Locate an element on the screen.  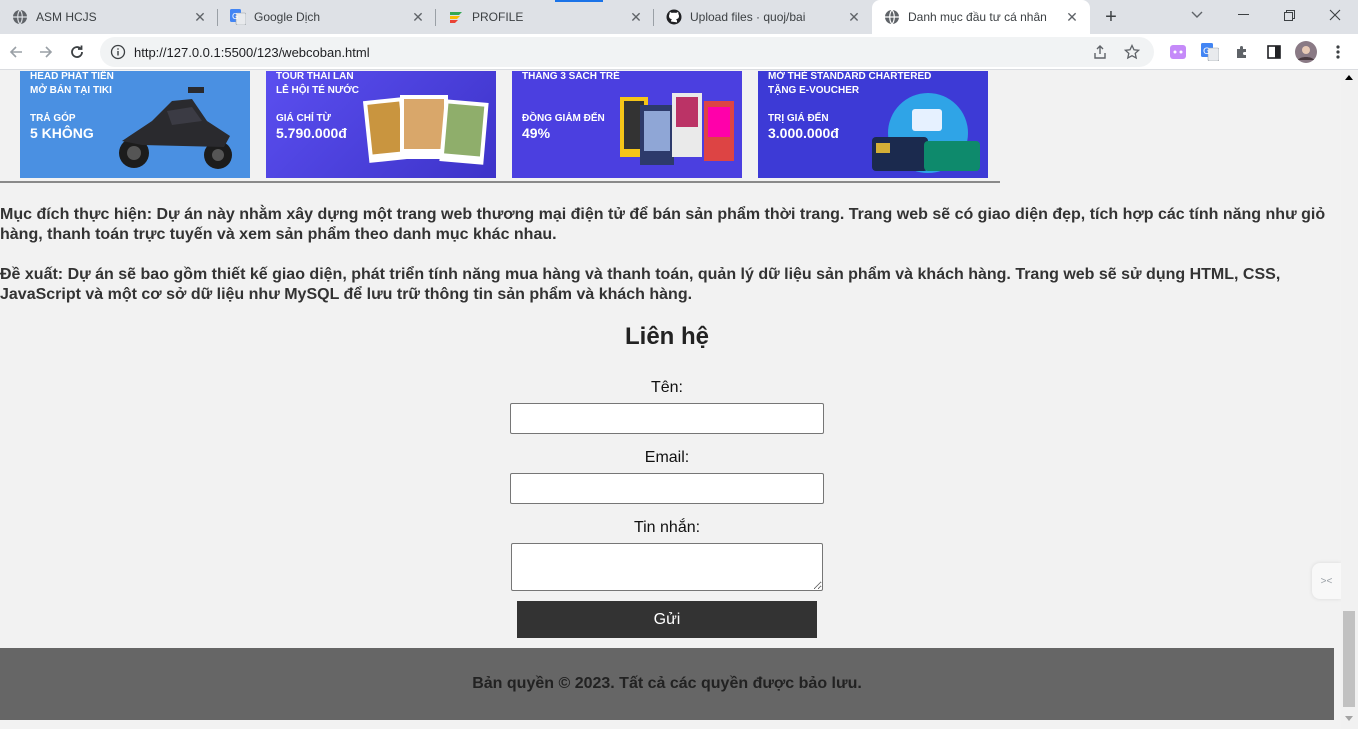
github-icon is located at coordinates (674, 17).